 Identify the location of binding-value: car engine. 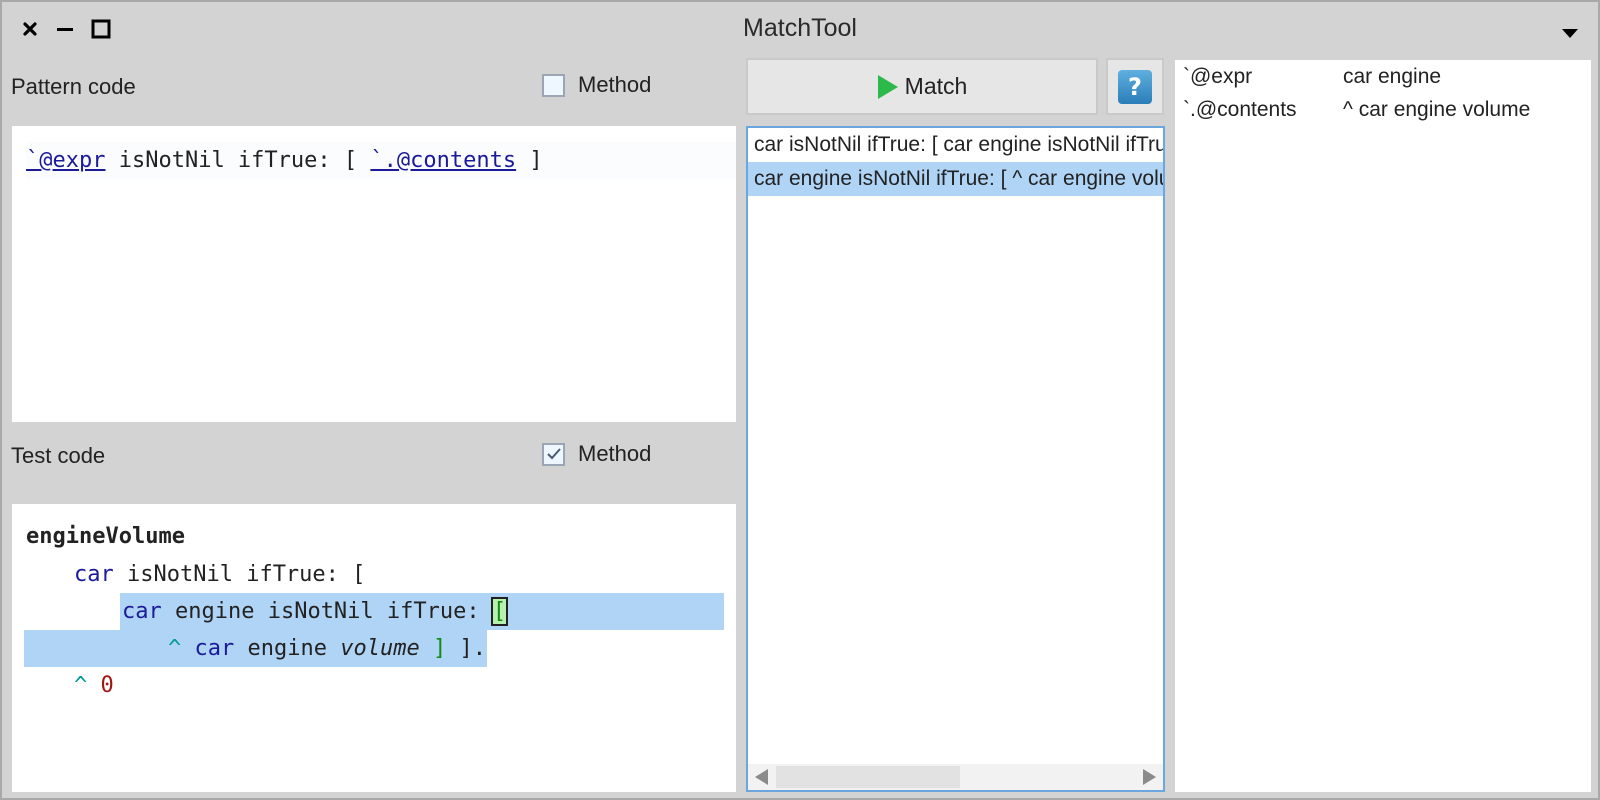
(1392, 76).